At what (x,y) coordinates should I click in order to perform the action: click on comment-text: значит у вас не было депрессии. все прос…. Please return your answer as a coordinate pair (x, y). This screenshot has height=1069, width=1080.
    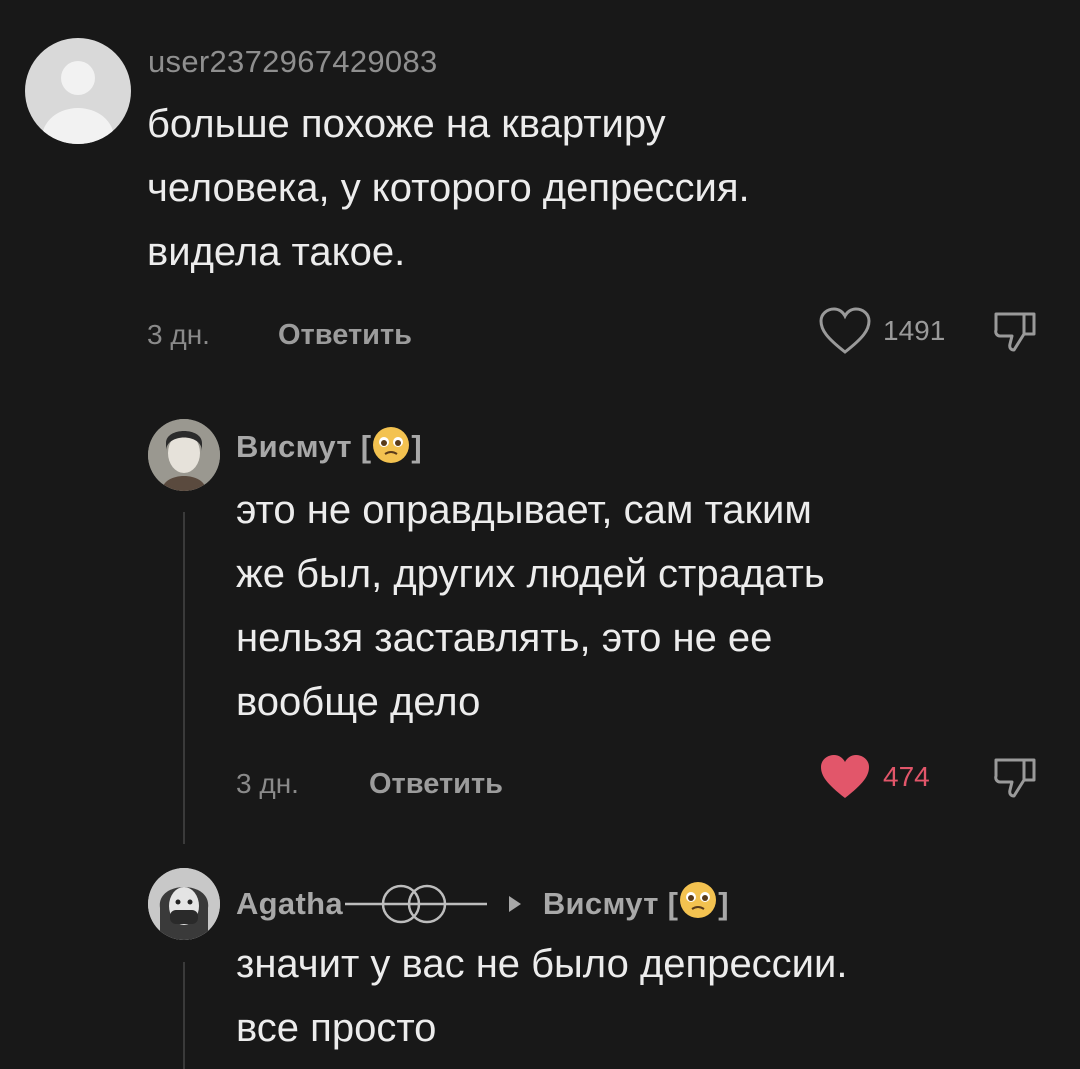
    Looking at the image, I should click on (646, 996).